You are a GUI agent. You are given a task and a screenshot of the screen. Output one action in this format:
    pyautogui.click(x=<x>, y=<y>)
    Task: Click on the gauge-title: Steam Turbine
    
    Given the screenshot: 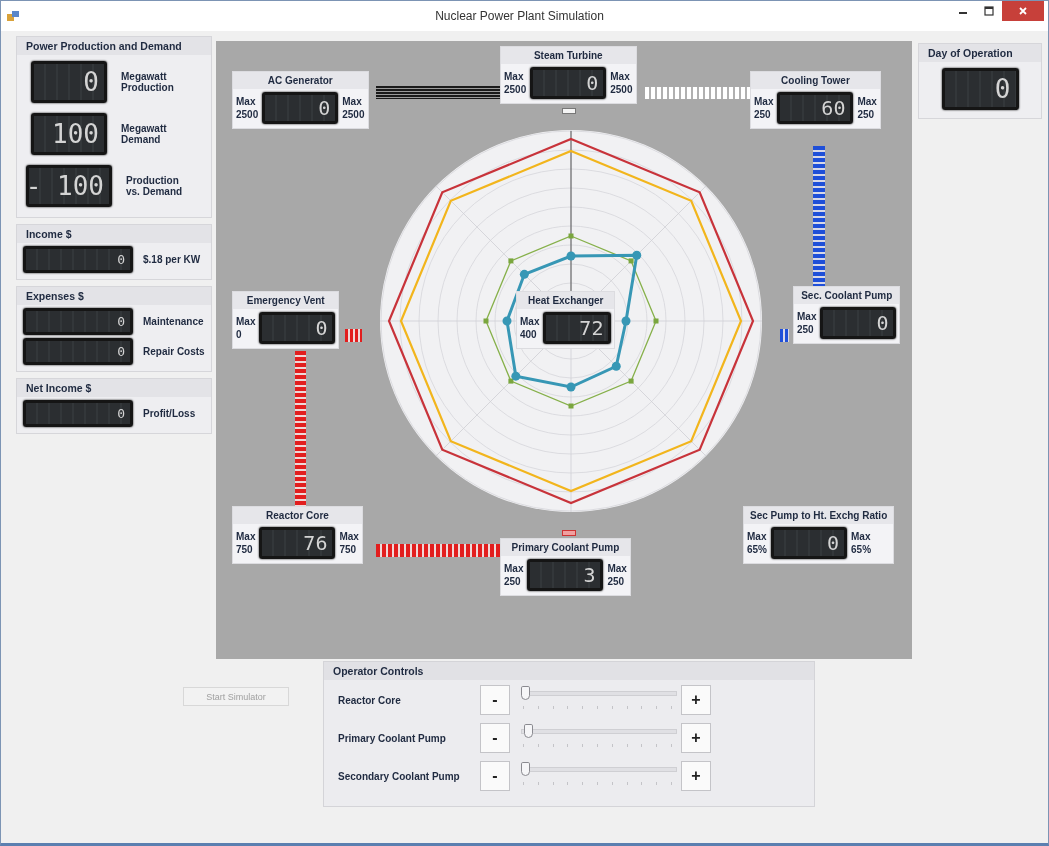 What is the action you would take?
    pyautogui.click(x=568, y=55)
    